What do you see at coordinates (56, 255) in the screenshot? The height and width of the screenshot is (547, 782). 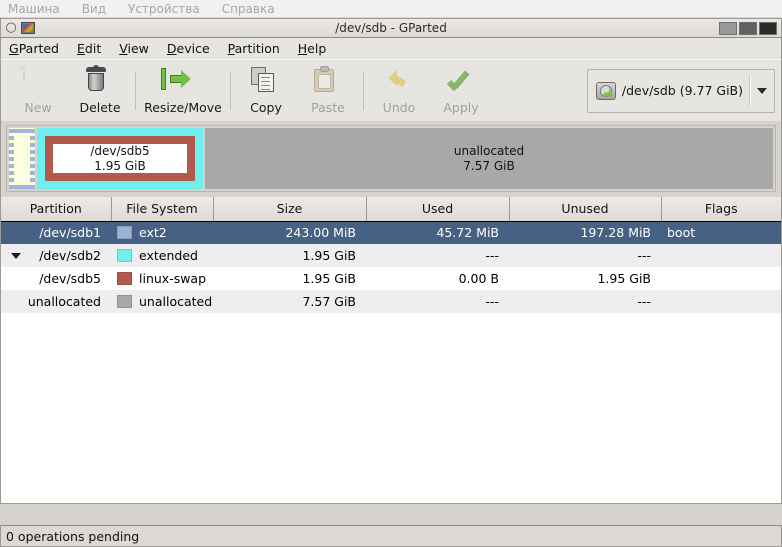 I see `cell-partition: /dev/sdb2` at bounding box center [56, 255].